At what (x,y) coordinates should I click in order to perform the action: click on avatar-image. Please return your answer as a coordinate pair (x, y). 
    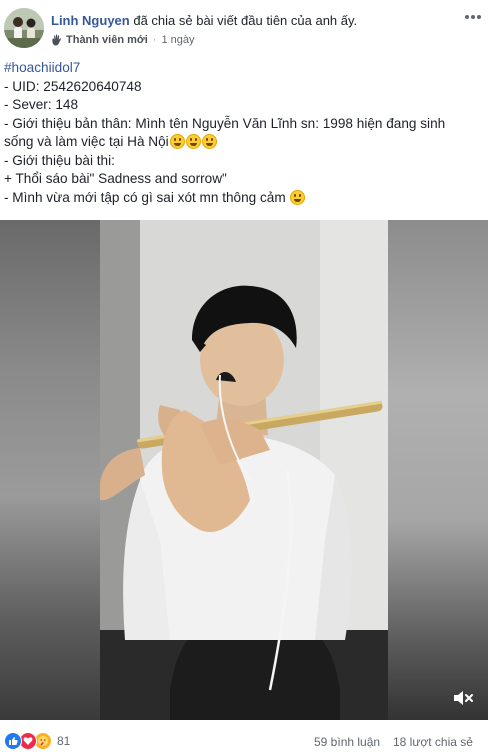
    Looking at the image, I should click on (24, 28).